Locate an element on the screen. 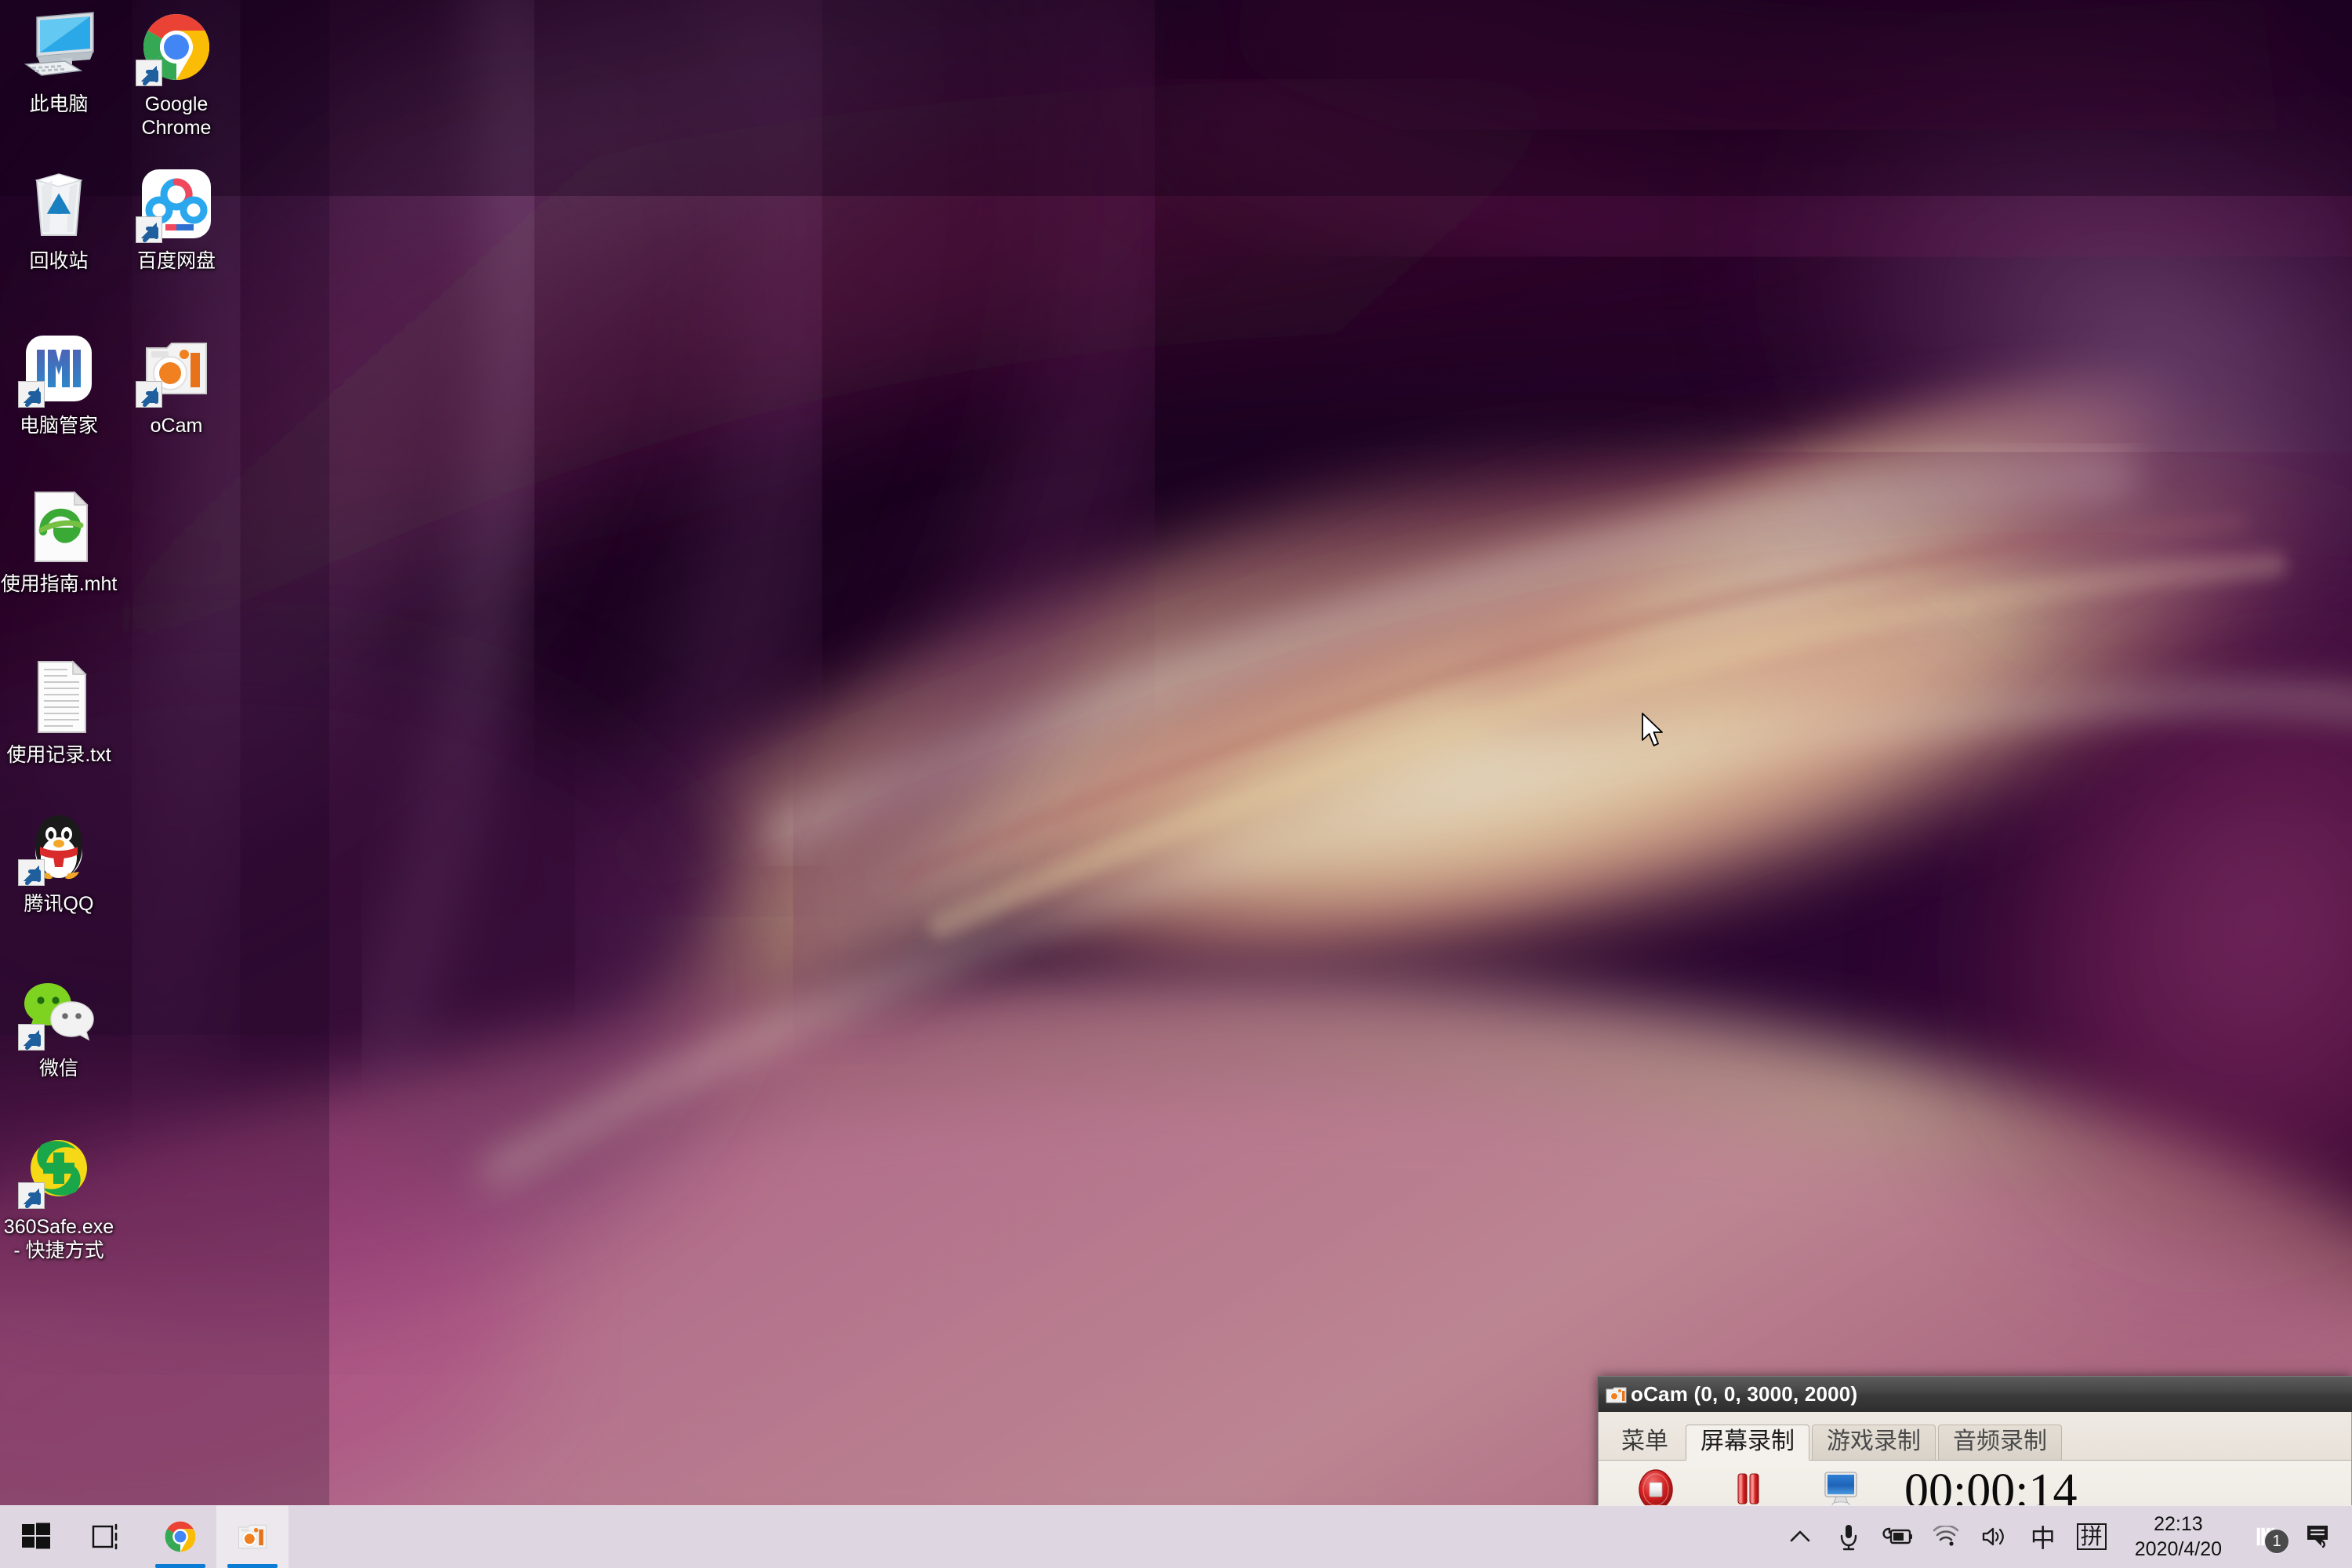 The image size is (2352, 1568). desktop-icon-pc-manager: 电脑管家 is located at coordinates (59, 382).